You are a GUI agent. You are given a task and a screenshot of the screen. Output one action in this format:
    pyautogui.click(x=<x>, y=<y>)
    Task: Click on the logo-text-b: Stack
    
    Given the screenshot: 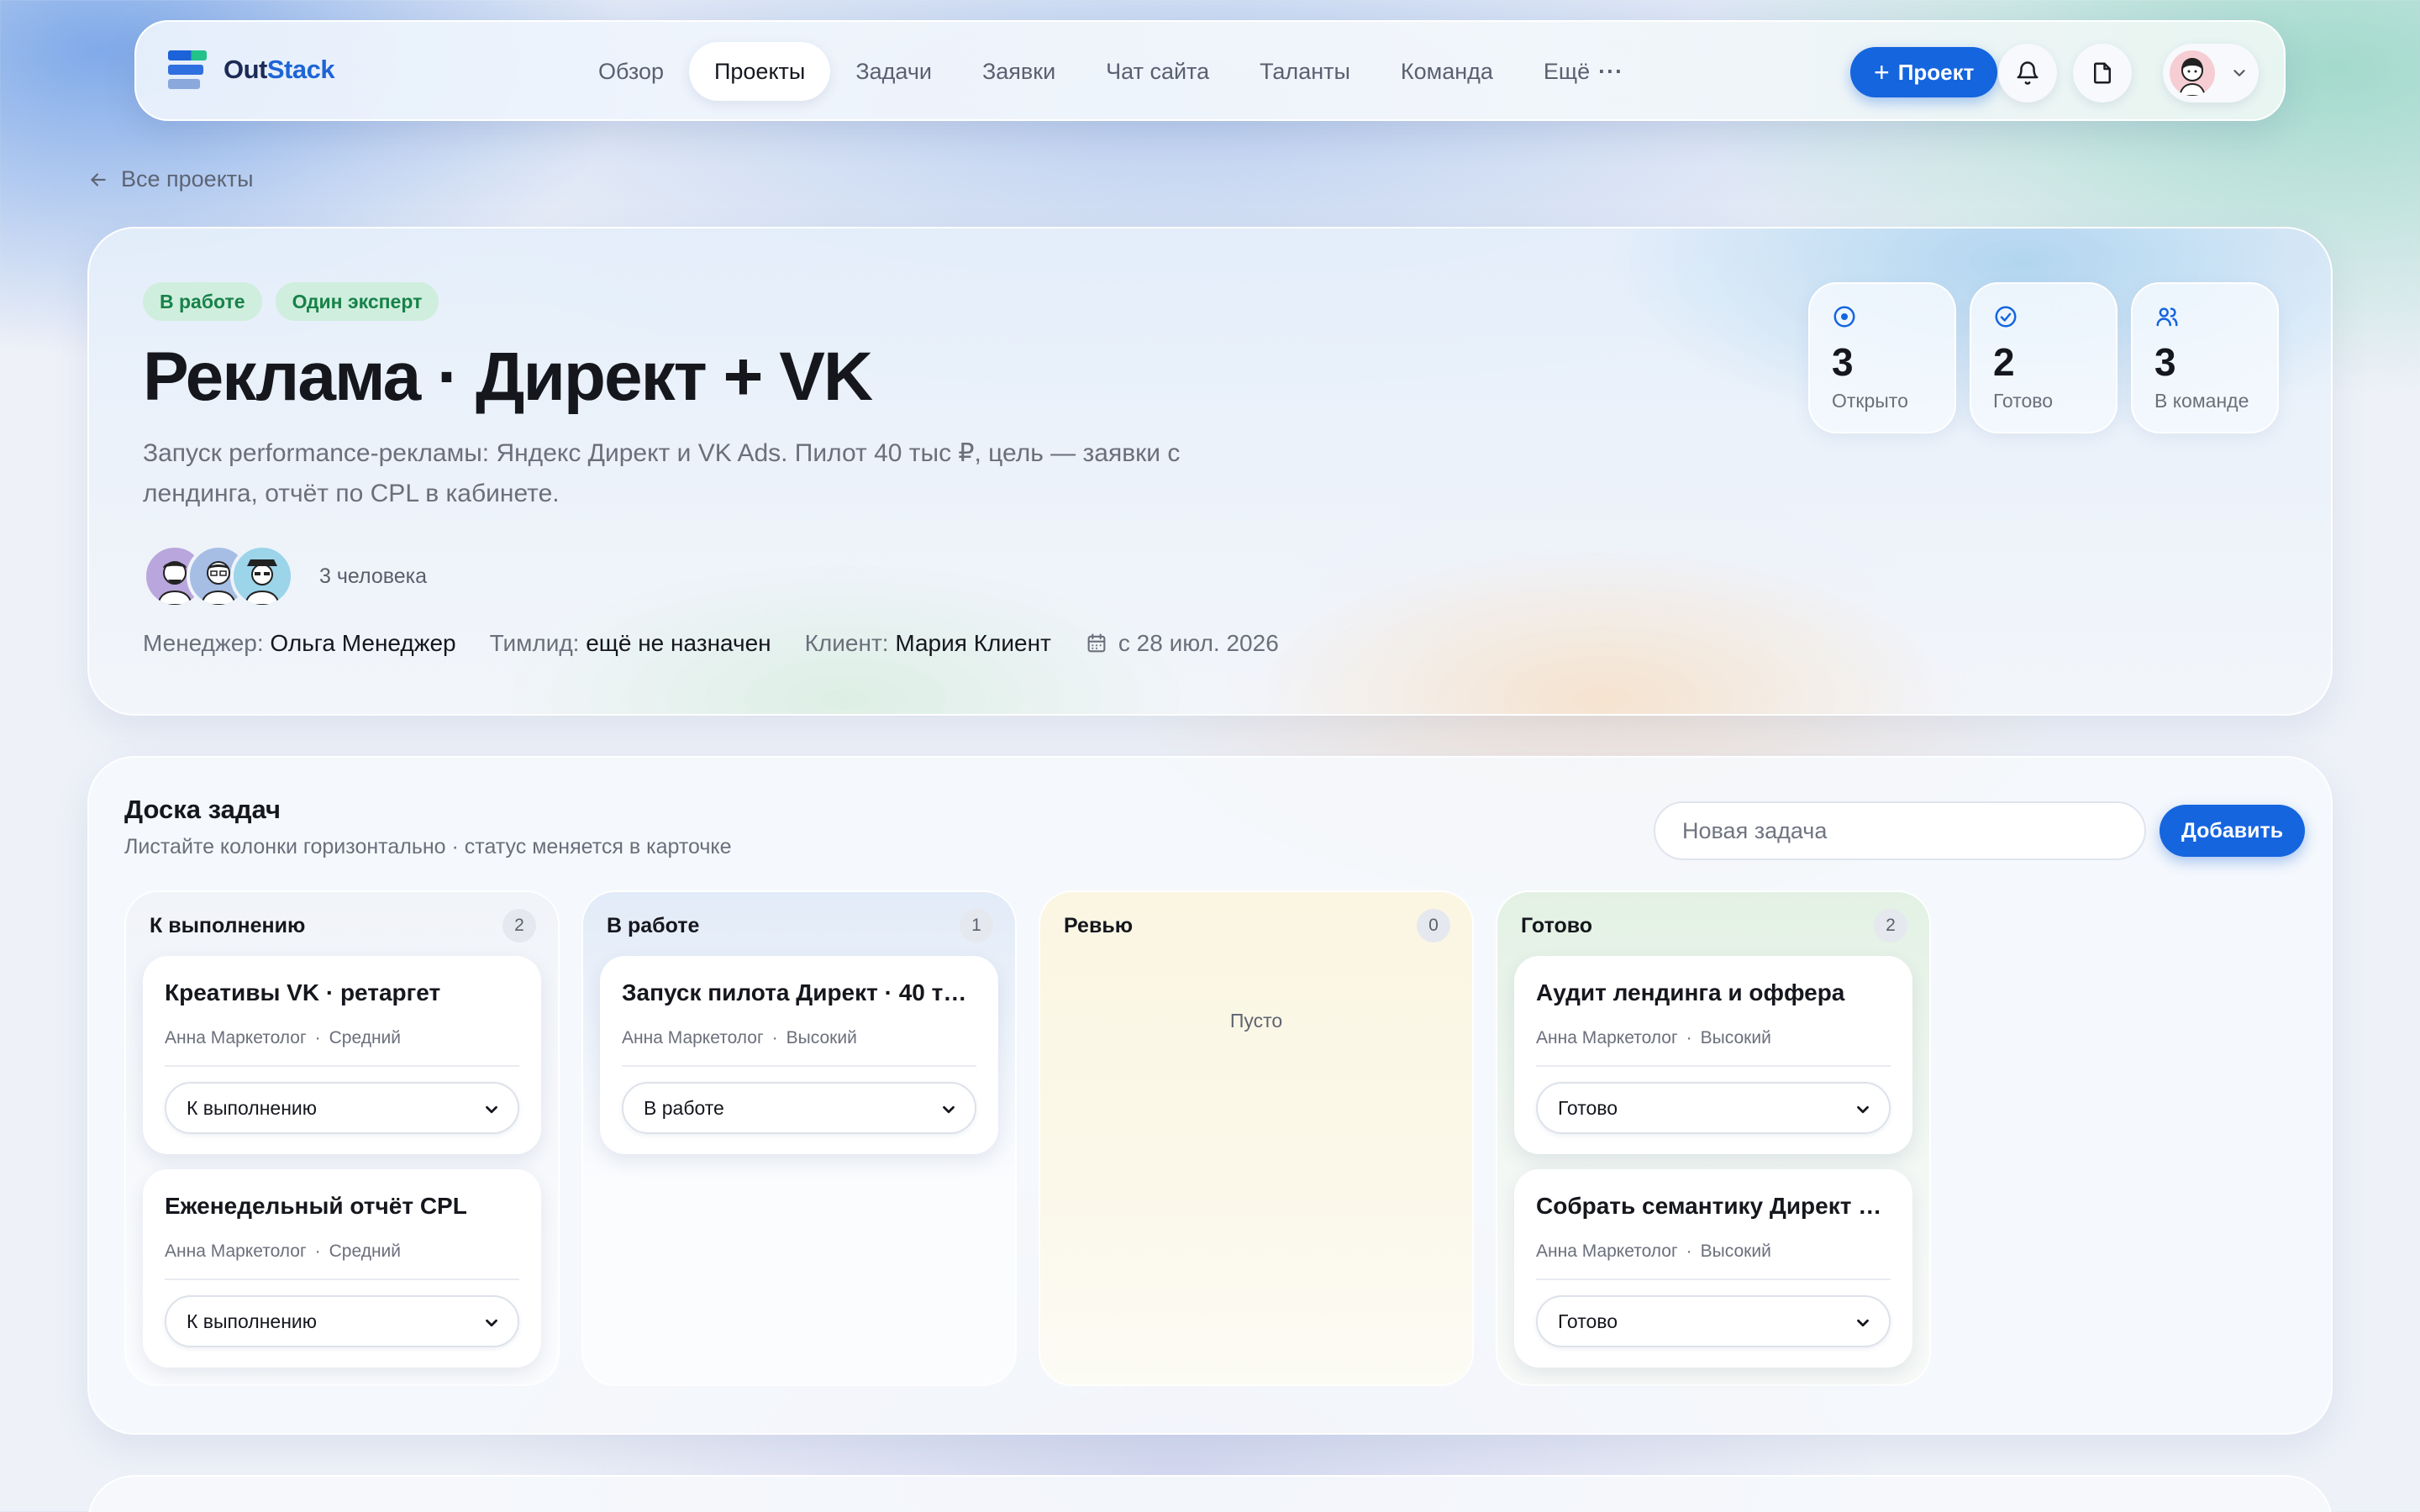 What is the action you would take?
    pyautogui.click(x=300, y=69)
    